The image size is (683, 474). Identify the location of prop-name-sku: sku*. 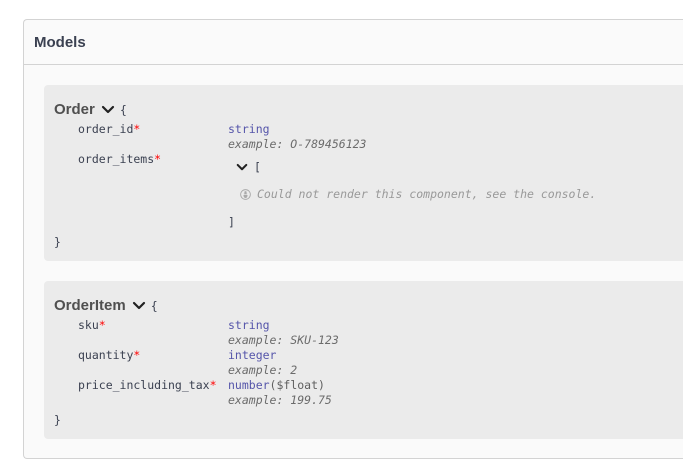
(92, 325).